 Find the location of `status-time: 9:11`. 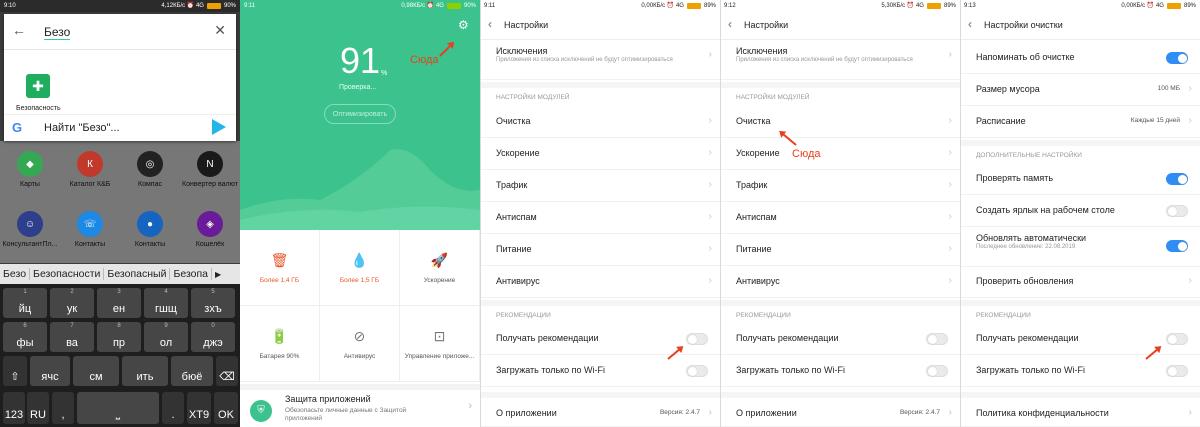

status-time: 9:11 is located at coordinates (490, 6).